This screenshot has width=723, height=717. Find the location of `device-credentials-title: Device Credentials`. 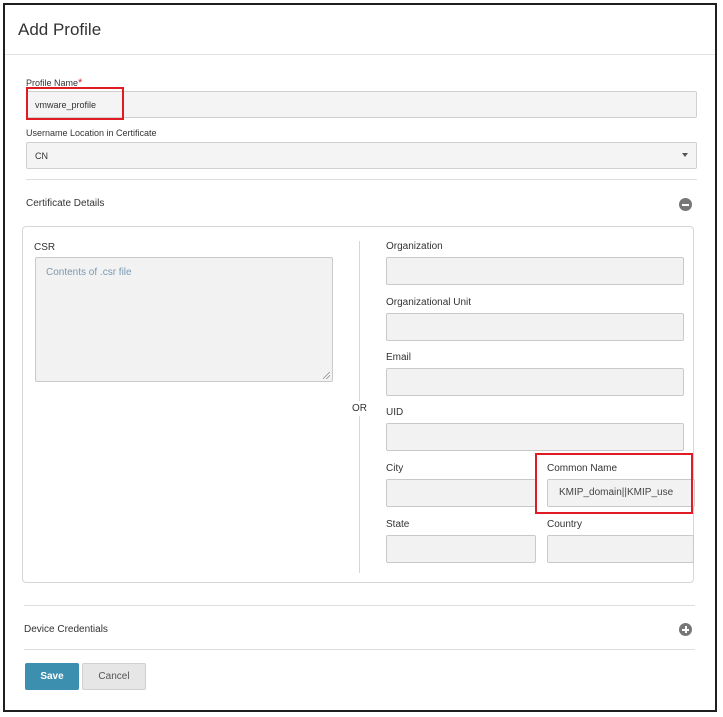

device-credentials-title: Device Credentials is located at coordinates (66, 629).